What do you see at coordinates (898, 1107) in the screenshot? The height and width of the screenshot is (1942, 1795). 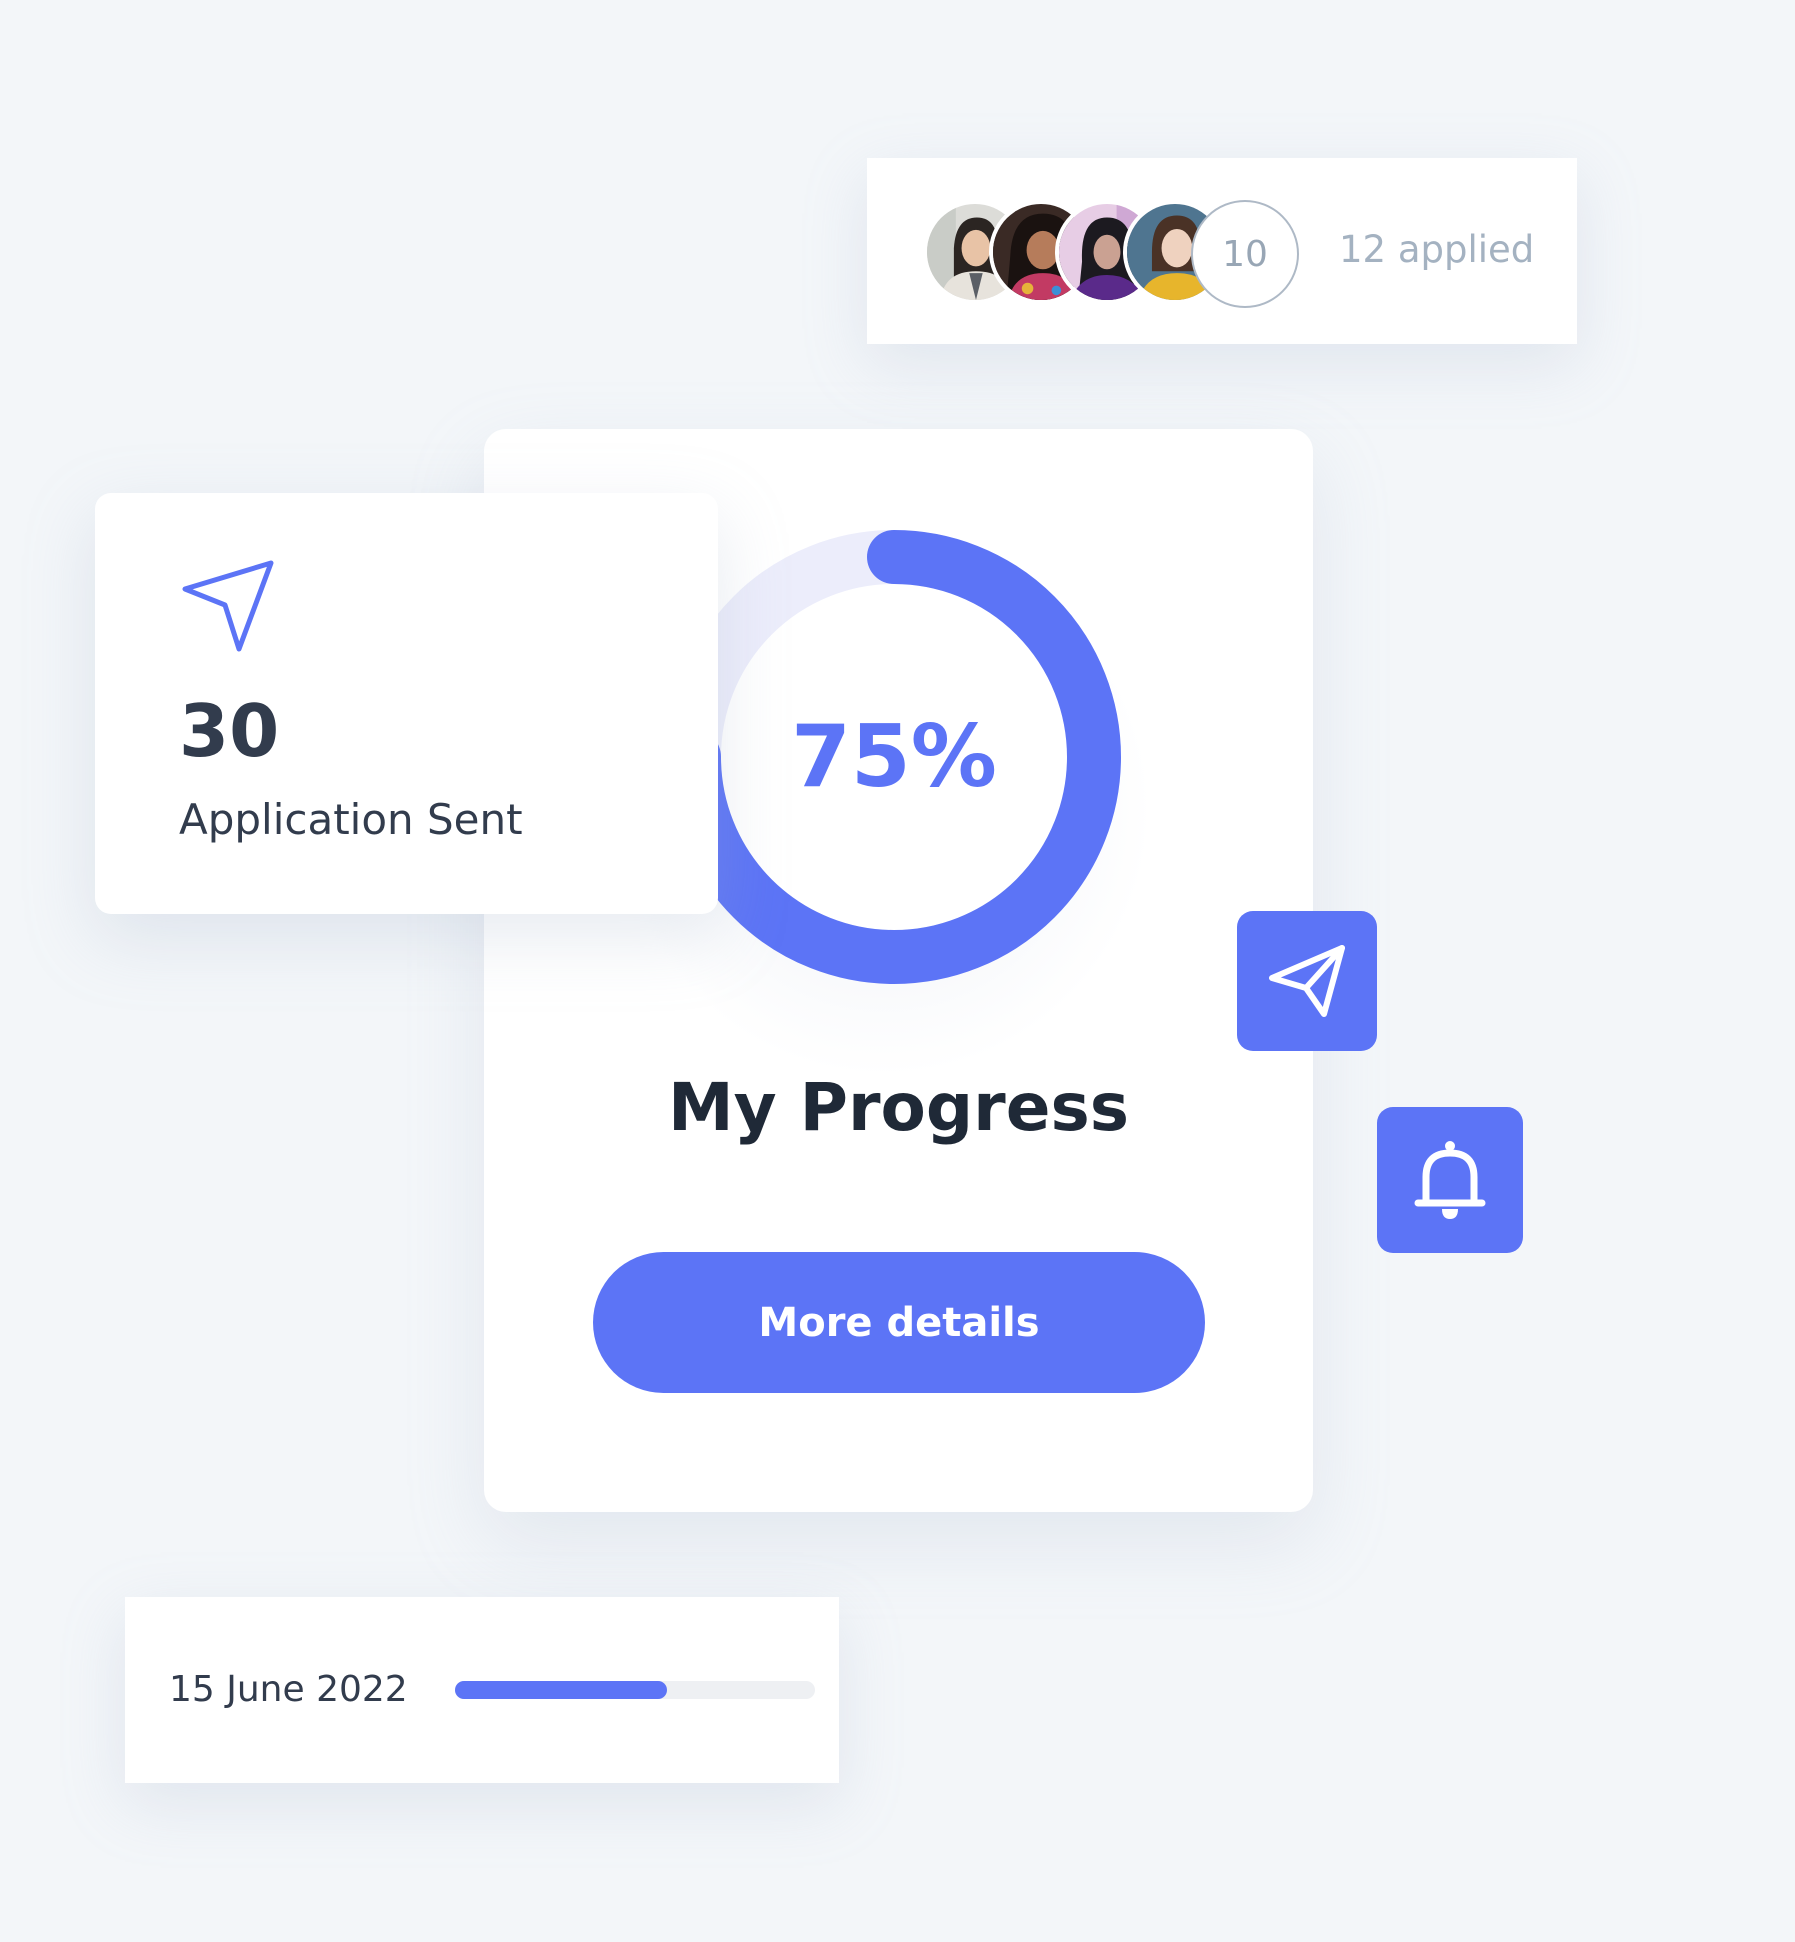 I see `progress-title: My Progress` at bounding box center [898, 1107].